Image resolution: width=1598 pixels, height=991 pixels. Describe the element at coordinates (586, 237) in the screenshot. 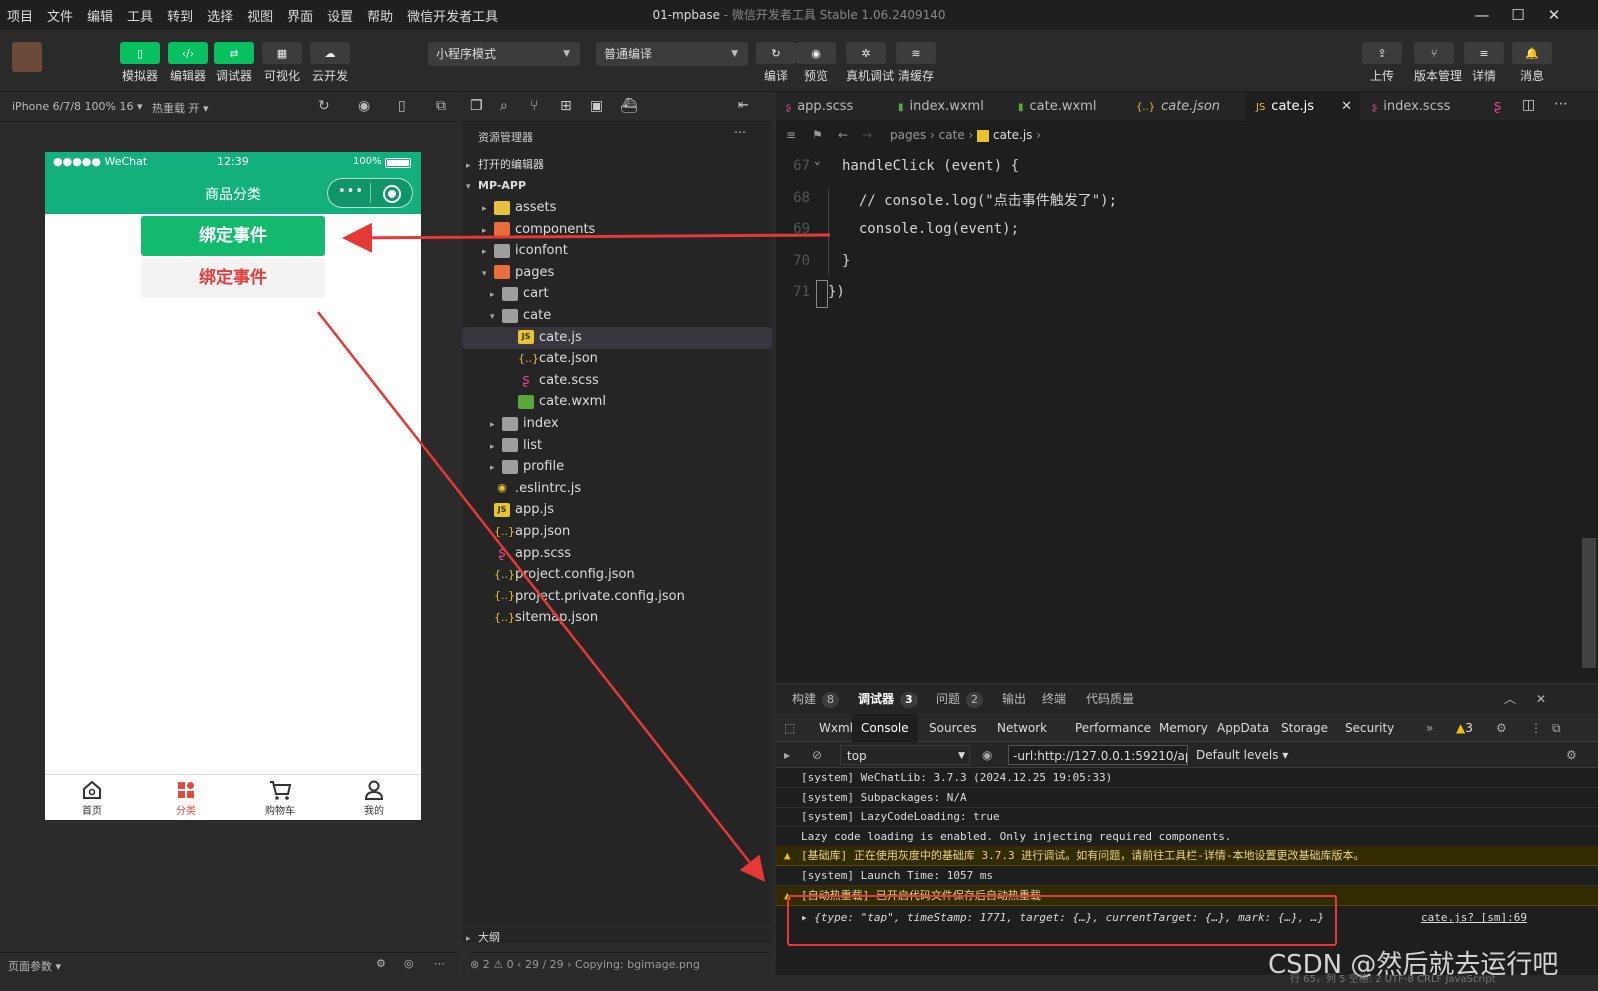

I see `arrow-to-button` at that location.